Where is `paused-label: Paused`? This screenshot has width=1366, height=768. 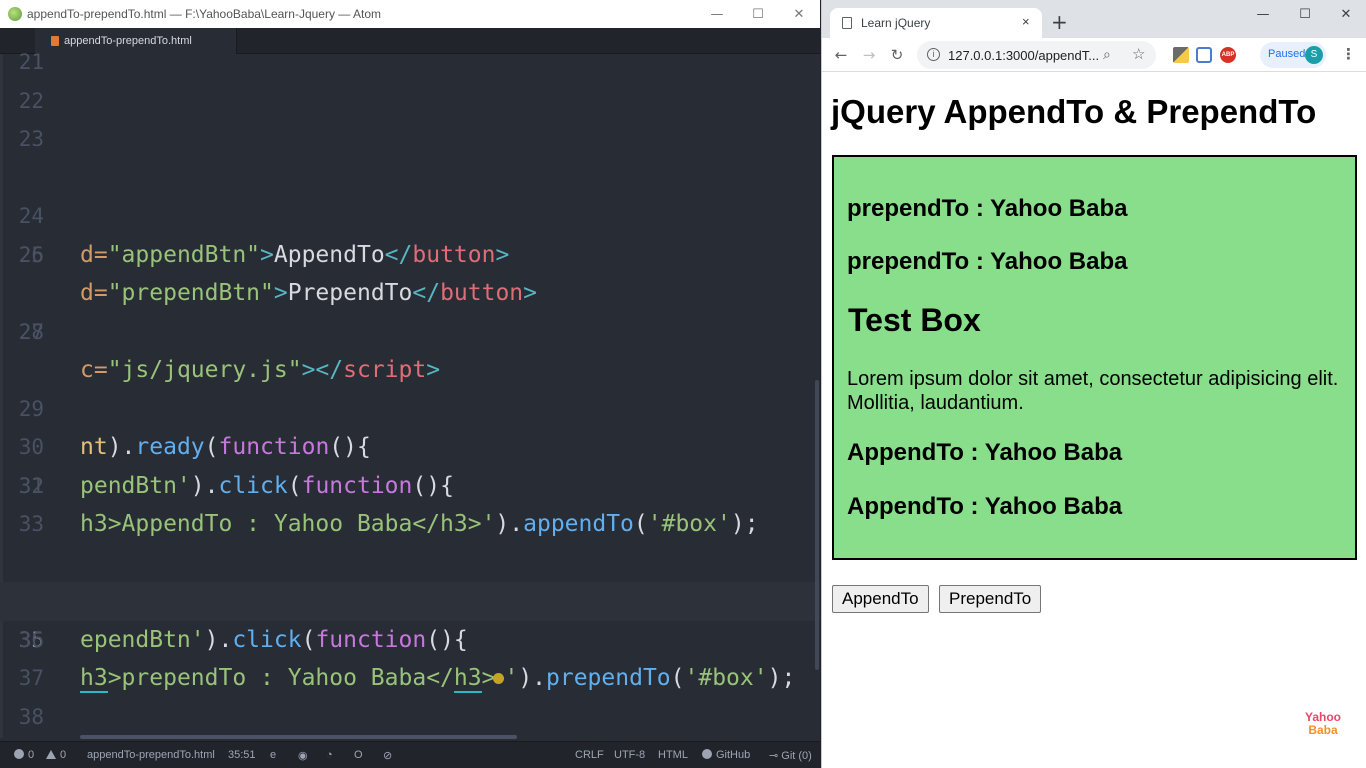
paused-label: Paused is located at coordinates (1287, 54).